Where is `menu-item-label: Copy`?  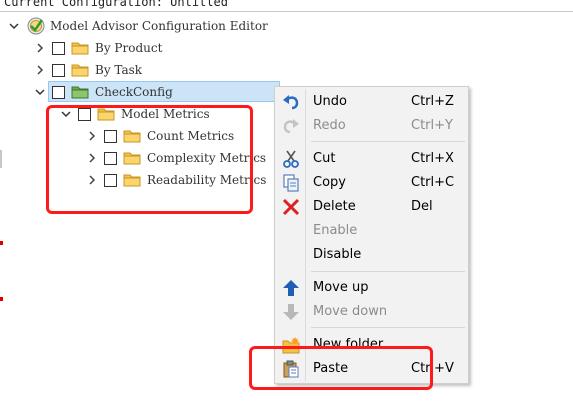 menu-item-label: Copy is located at coordinates (329, 182).